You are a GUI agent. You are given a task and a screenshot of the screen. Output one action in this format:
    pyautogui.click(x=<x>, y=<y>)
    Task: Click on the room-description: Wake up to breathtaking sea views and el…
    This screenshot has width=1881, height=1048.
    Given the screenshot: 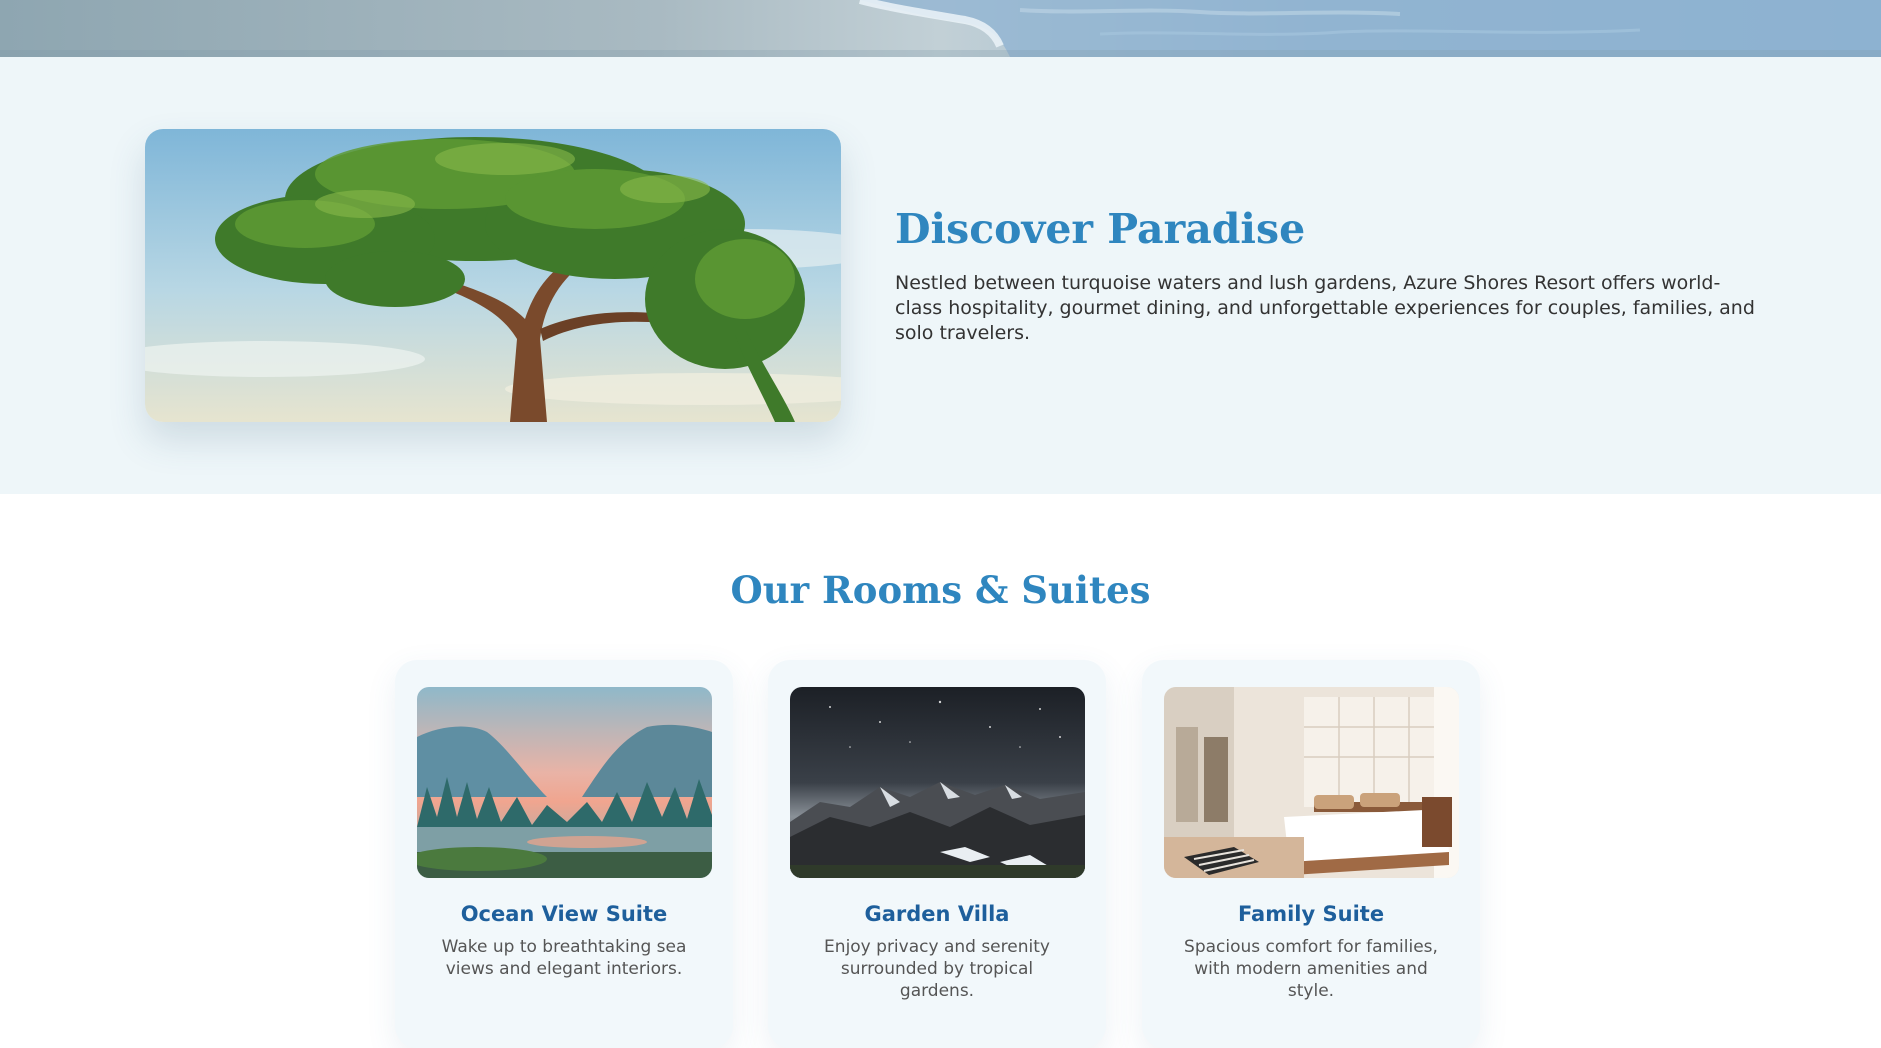 What is the action you would take?
    pyautogui.click(x=564, y=958)
    